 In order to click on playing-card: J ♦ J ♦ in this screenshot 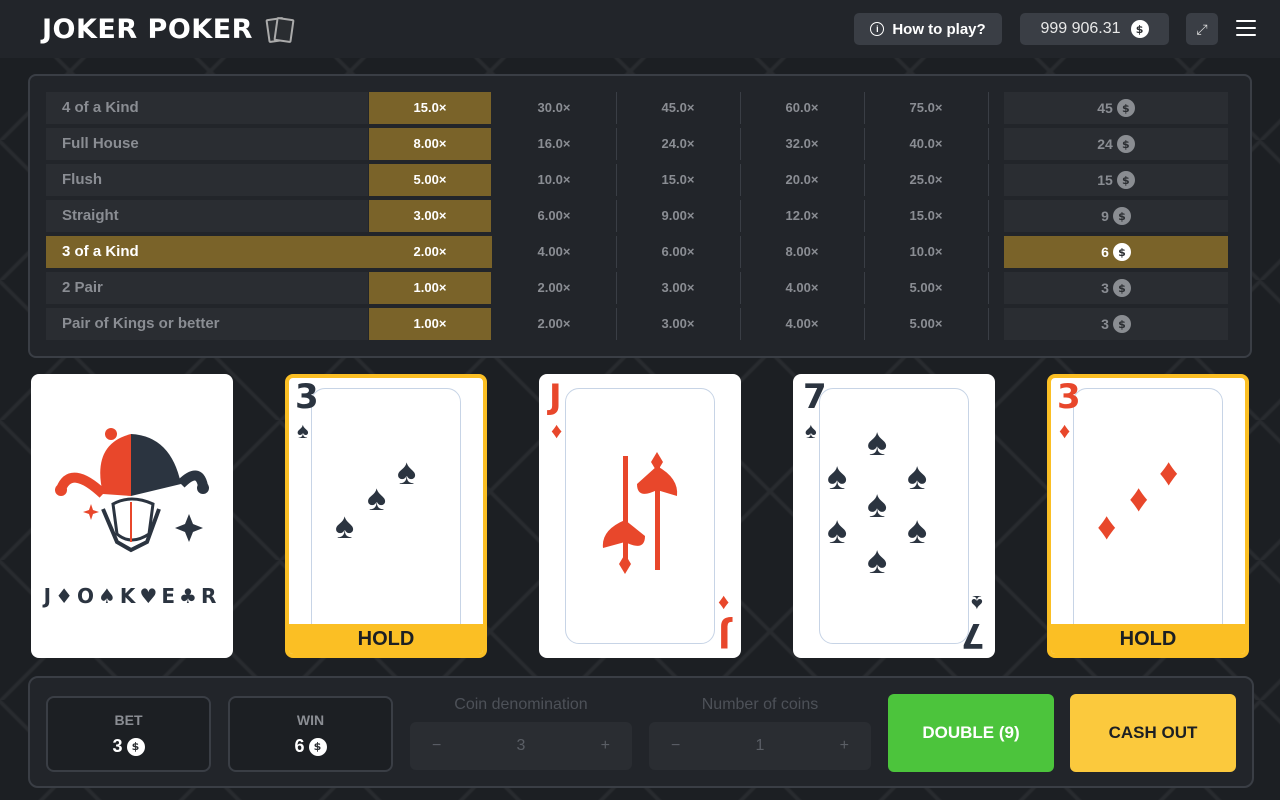, I will do `click(640, 516)`.